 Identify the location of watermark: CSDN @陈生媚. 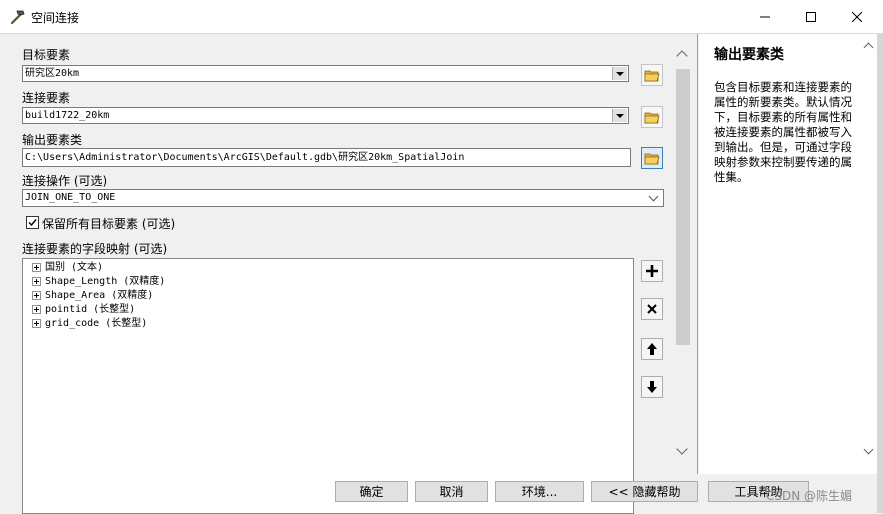
(809, 496).